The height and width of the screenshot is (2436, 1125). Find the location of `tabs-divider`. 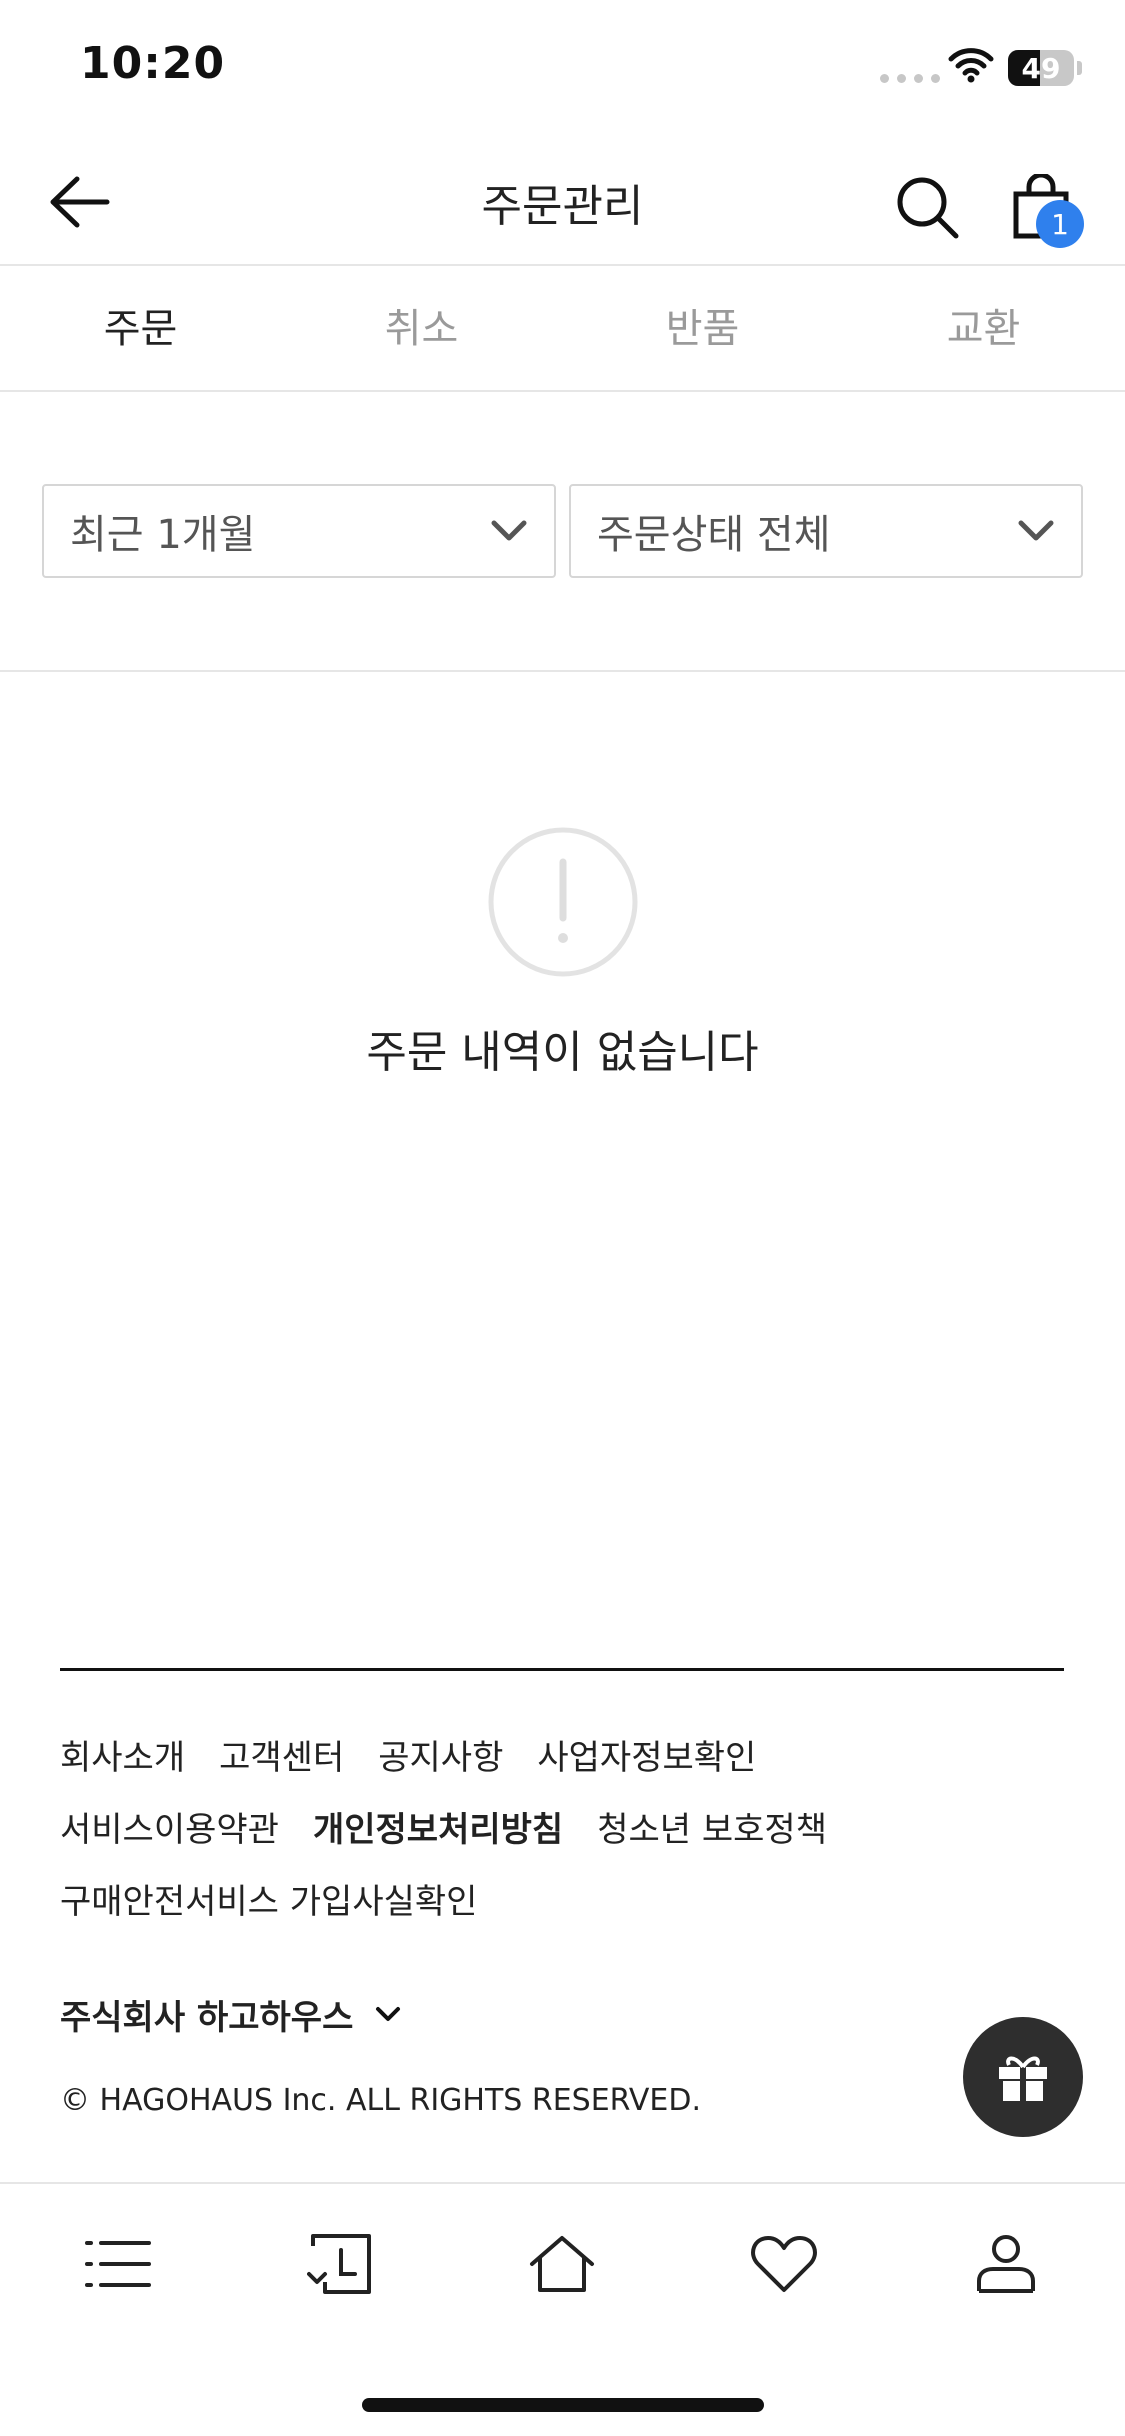

tabs-divider is located at coordinates (562, 391).